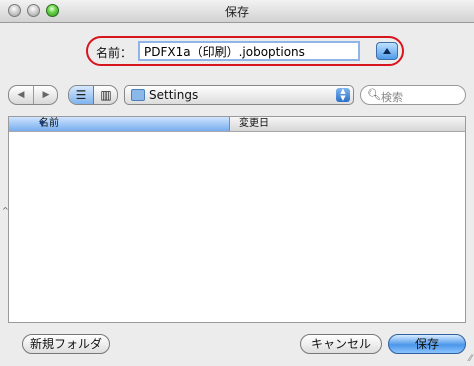 This screenshot has width=474, height=366. What do you see at coordinates (81, 95) in the screenshot?
I see `list-view-icon: ☰` at bounding box center [81, 95].